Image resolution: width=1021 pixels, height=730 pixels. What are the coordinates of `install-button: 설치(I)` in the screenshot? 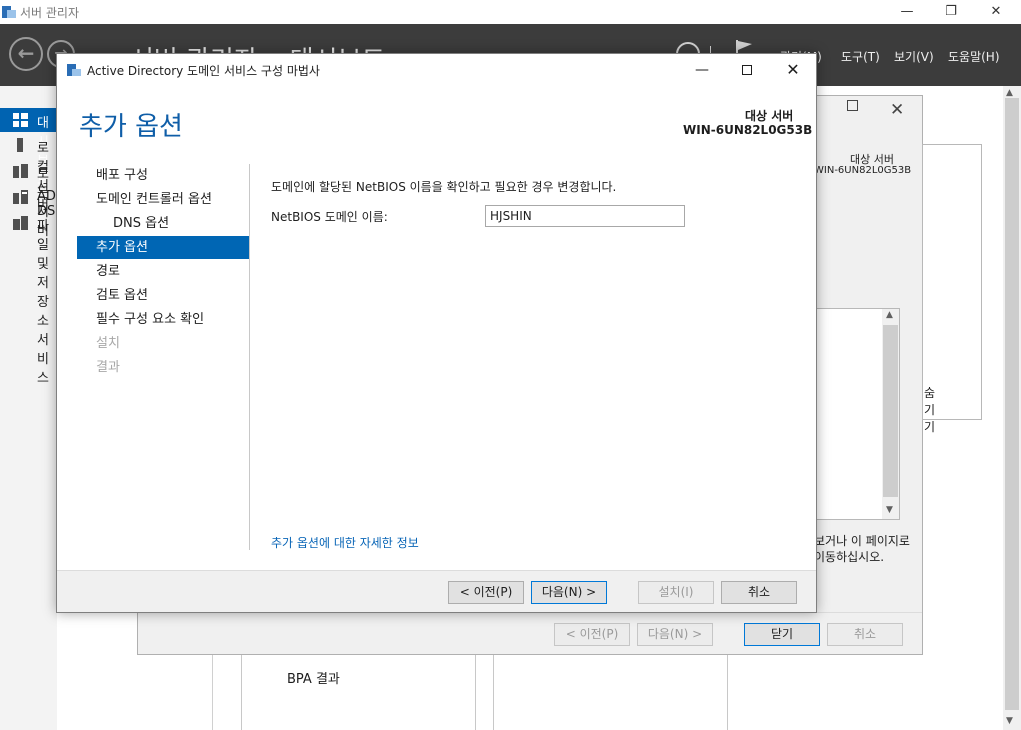 It's located at (676, 592).